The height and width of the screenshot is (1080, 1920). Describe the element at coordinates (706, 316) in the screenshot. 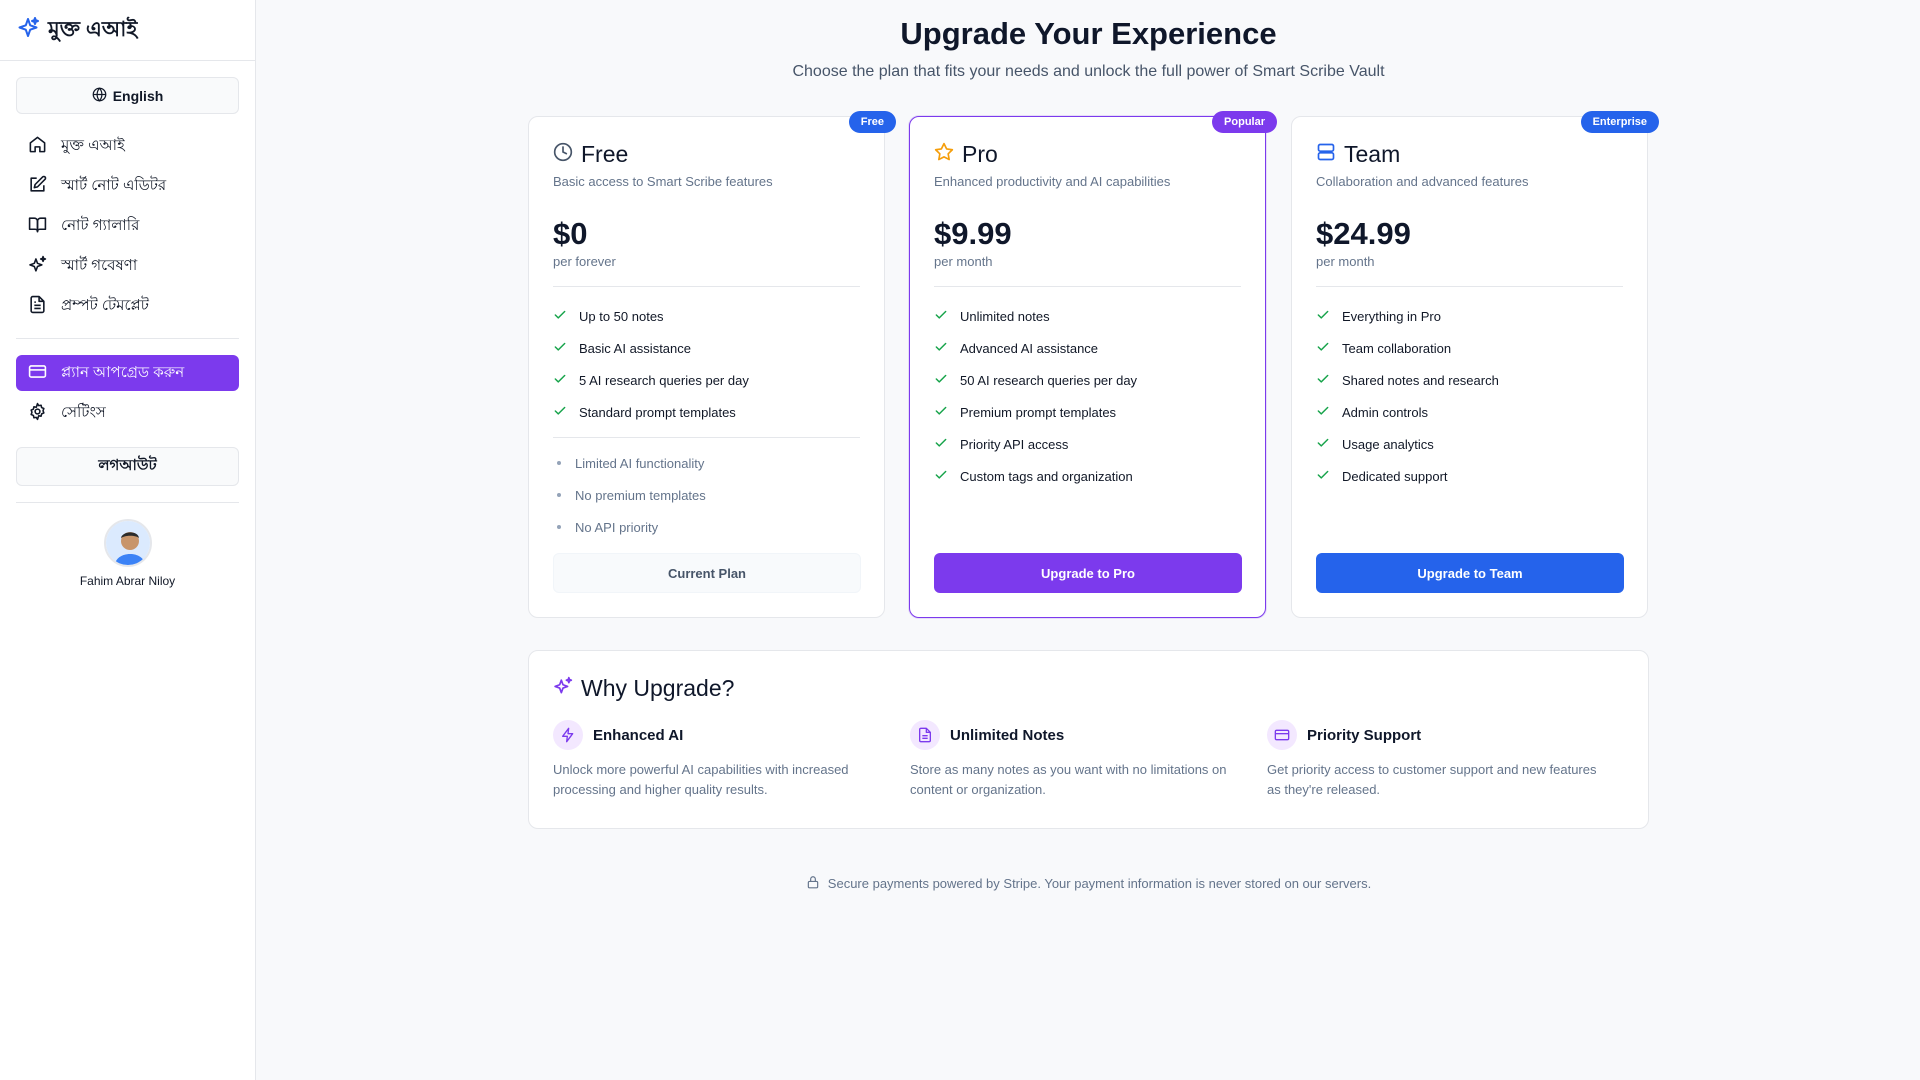

I see `feature-item: Up to 50 notes` at that location.